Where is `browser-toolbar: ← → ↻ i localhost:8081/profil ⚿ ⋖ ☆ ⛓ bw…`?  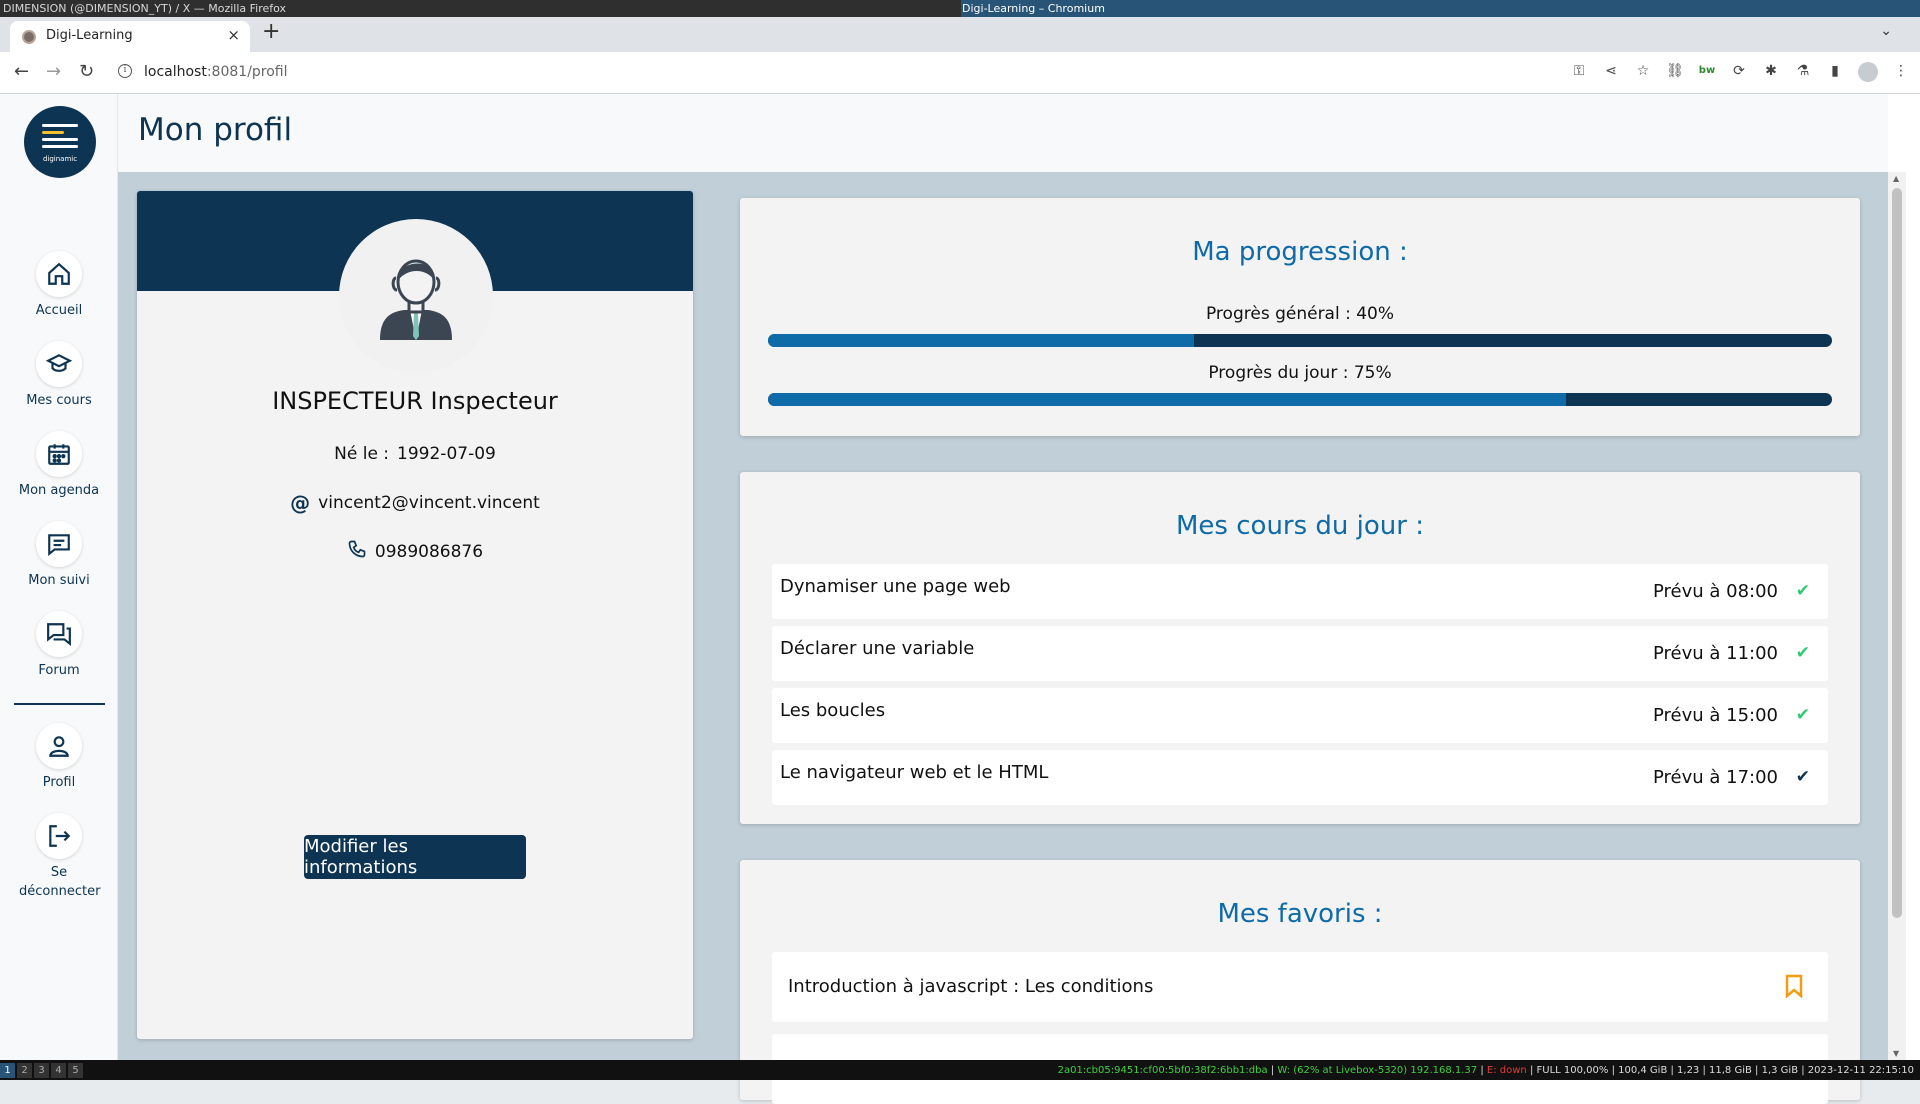
browser-toolbar: ← → ↻ i localhost:8081/profil ⚿ ⋖ ☆ ⛓ bw… is located at coordinates (960, 73).